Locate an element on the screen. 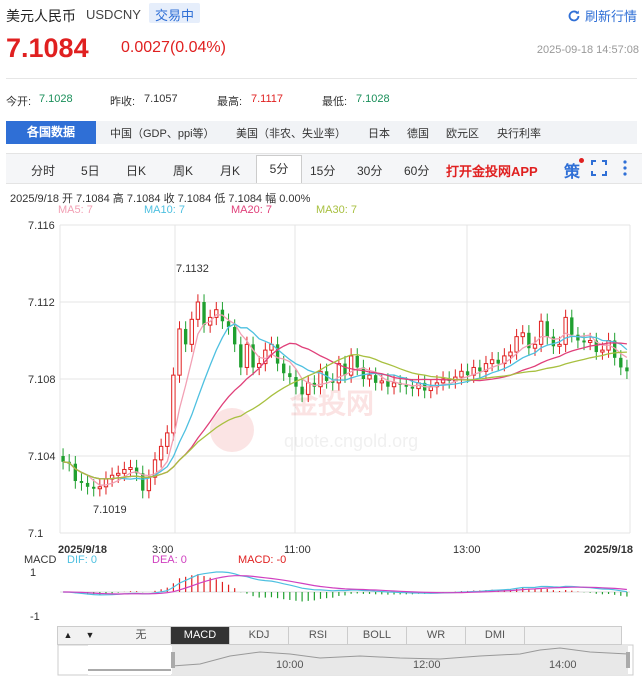 The width and height of the screenshot is (643, 677). tab-macd: MACD is located at coordinates (200, 635).